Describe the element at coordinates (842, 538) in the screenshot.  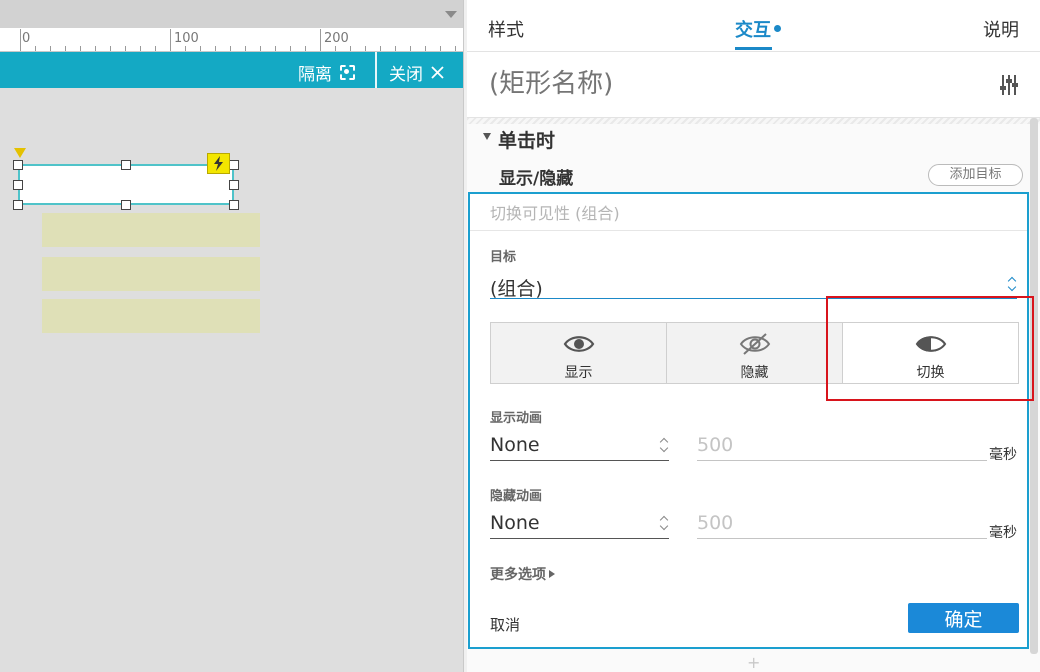
I see `hide-anim-duration-underline` at that location.